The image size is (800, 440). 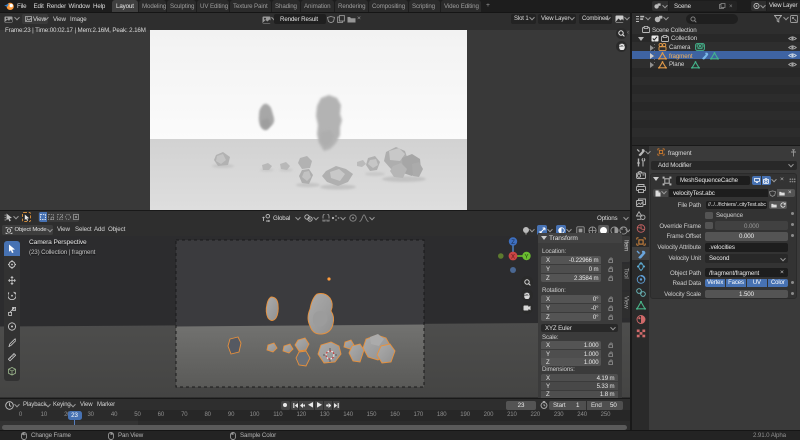 I want to click on svg-text: X, so click(x=513, y=257).